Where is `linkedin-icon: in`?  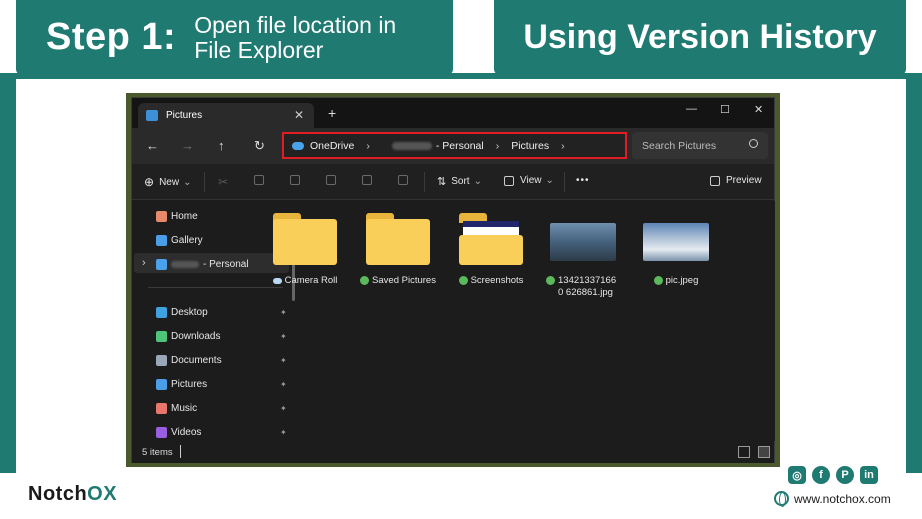
linkedin-icon: in is located at coordinates (869, 475).